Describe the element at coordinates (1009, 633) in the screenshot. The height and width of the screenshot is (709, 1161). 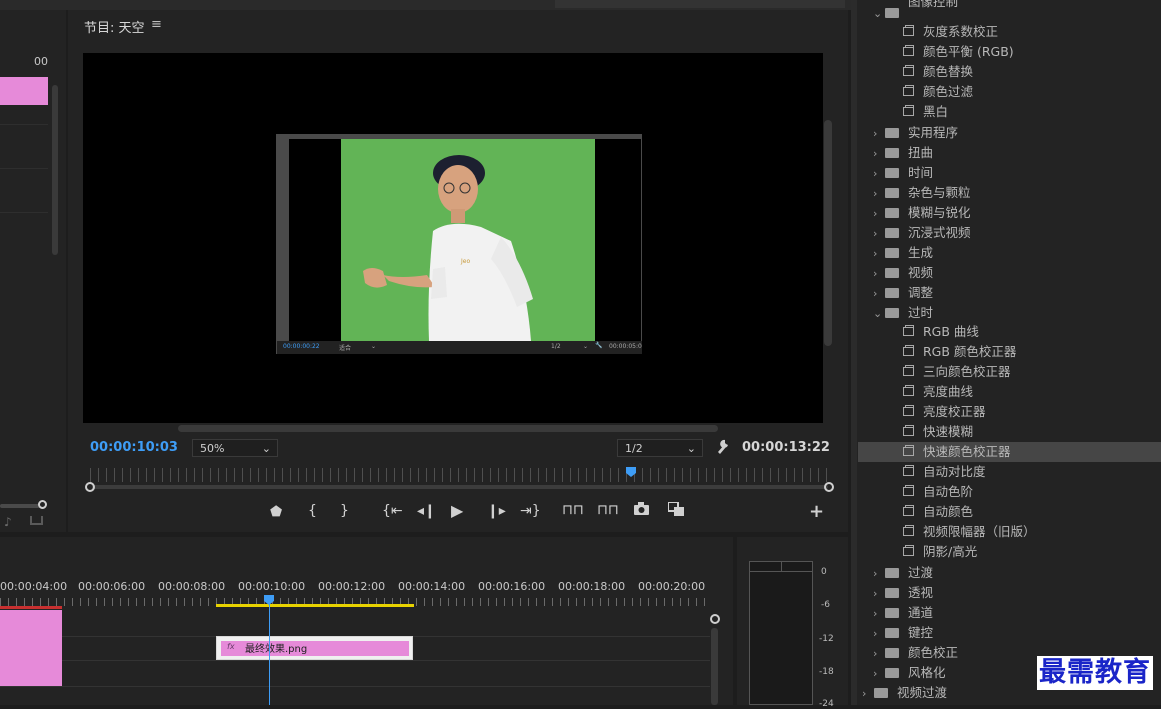
I see `effect-folder: › 键控` at that location.